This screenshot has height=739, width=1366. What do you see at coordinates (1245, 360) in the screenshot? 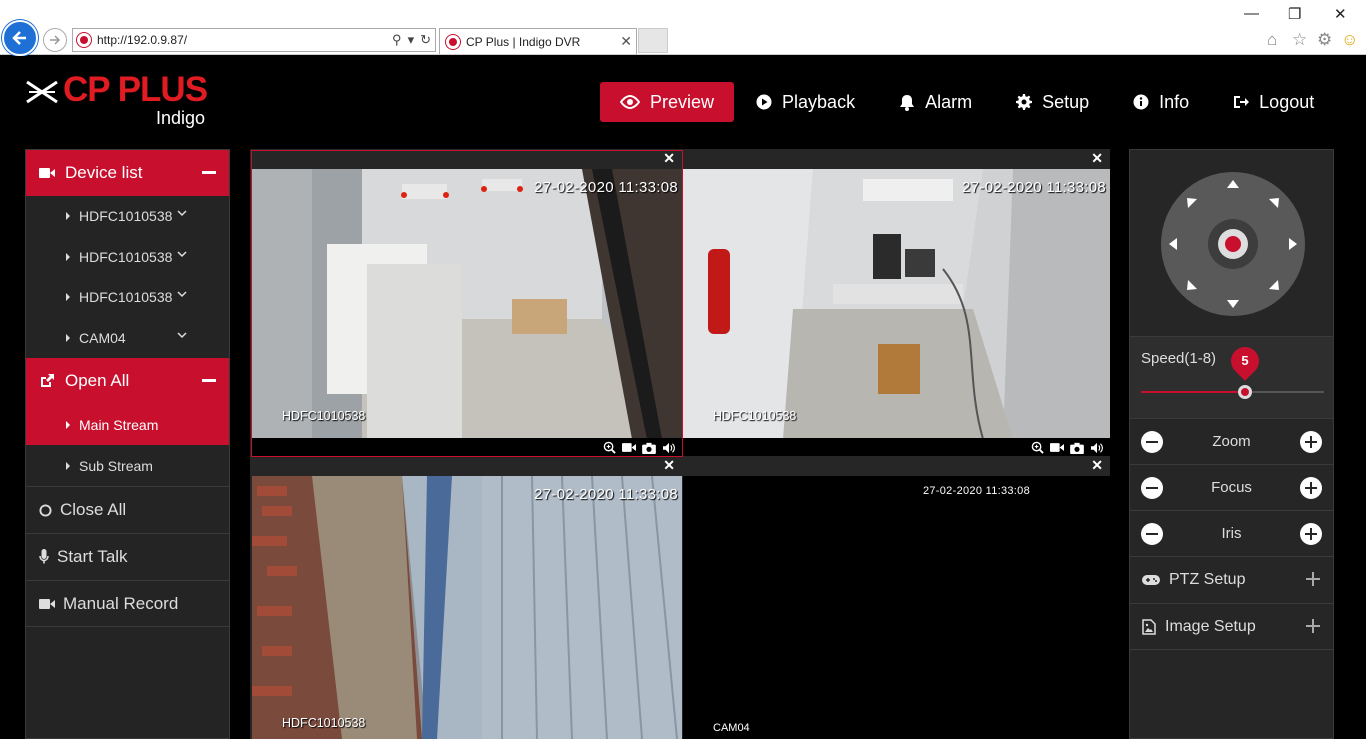
I see `speed-value: 5` at bounding box center [1245, 360].